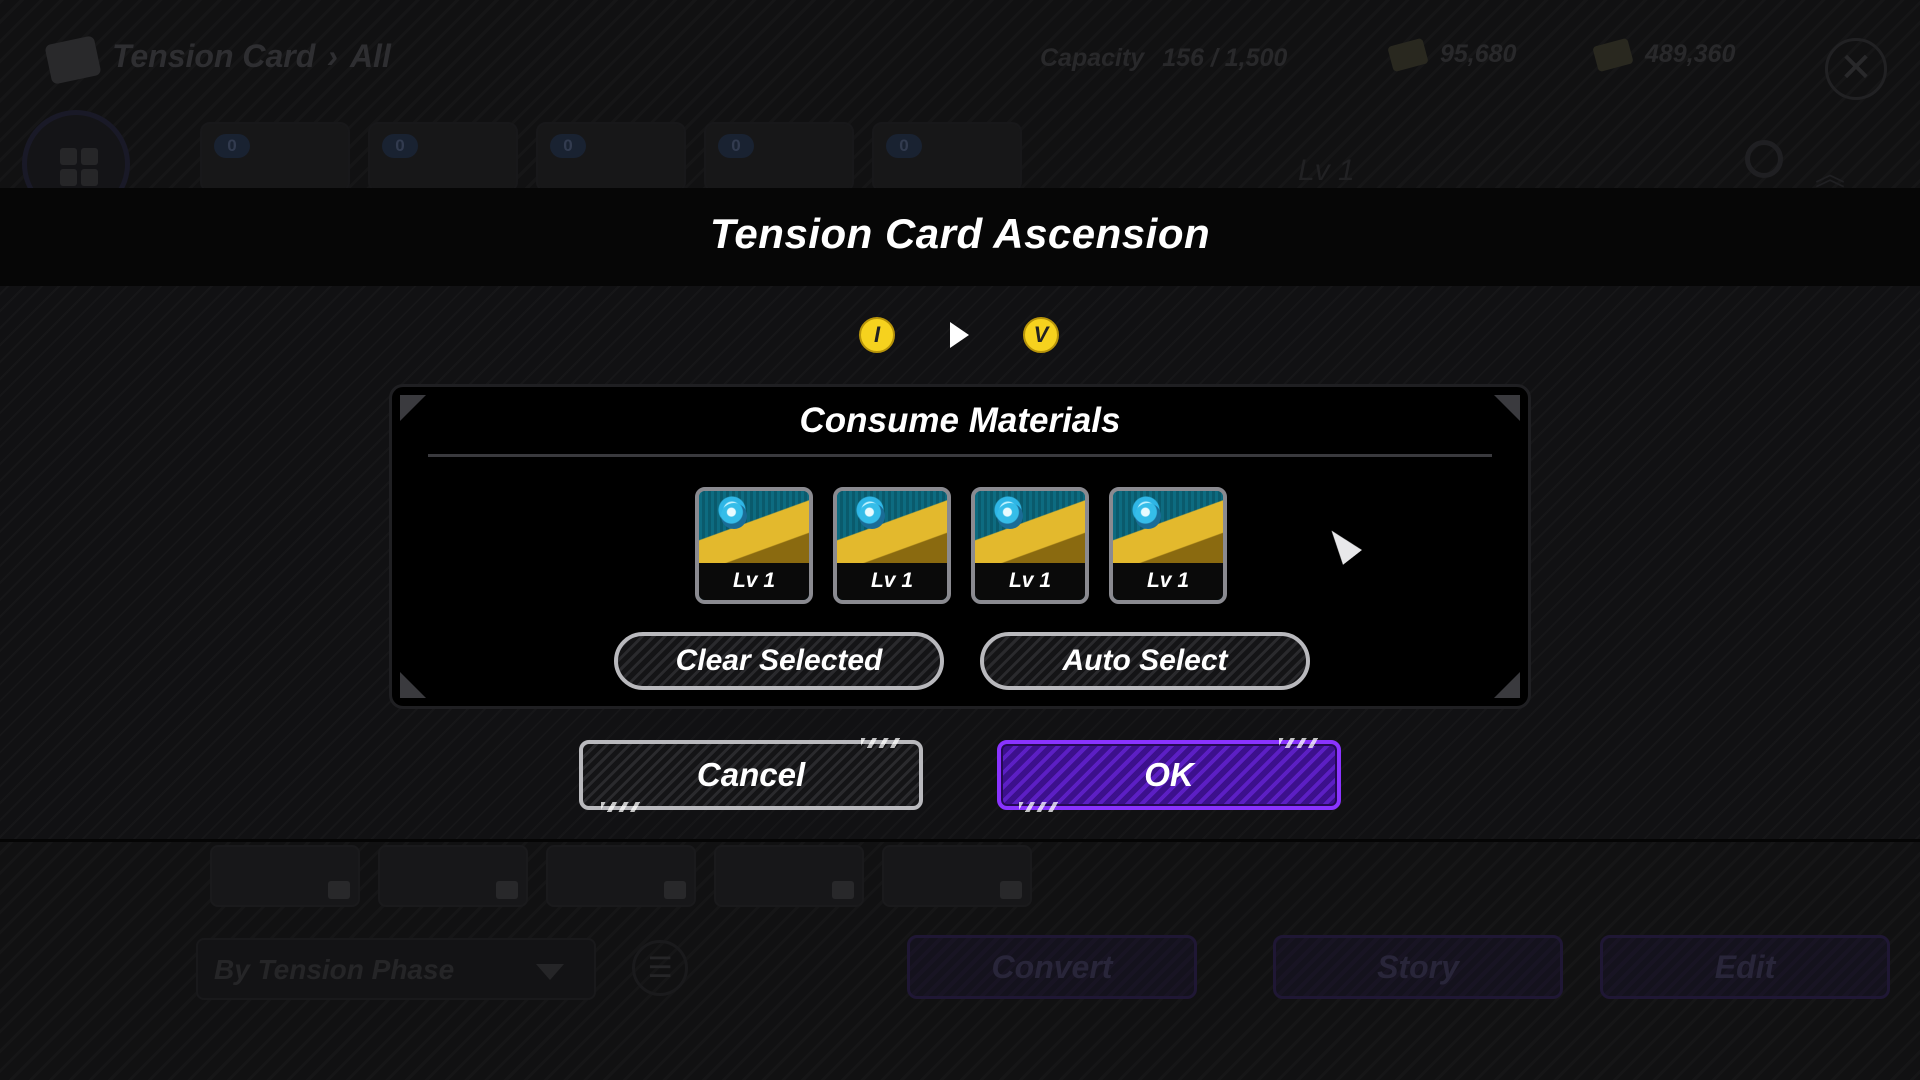 This screenshot has width=1920, height=1080. I want to click on panel-title: Consume Materials, so click(960, 420).